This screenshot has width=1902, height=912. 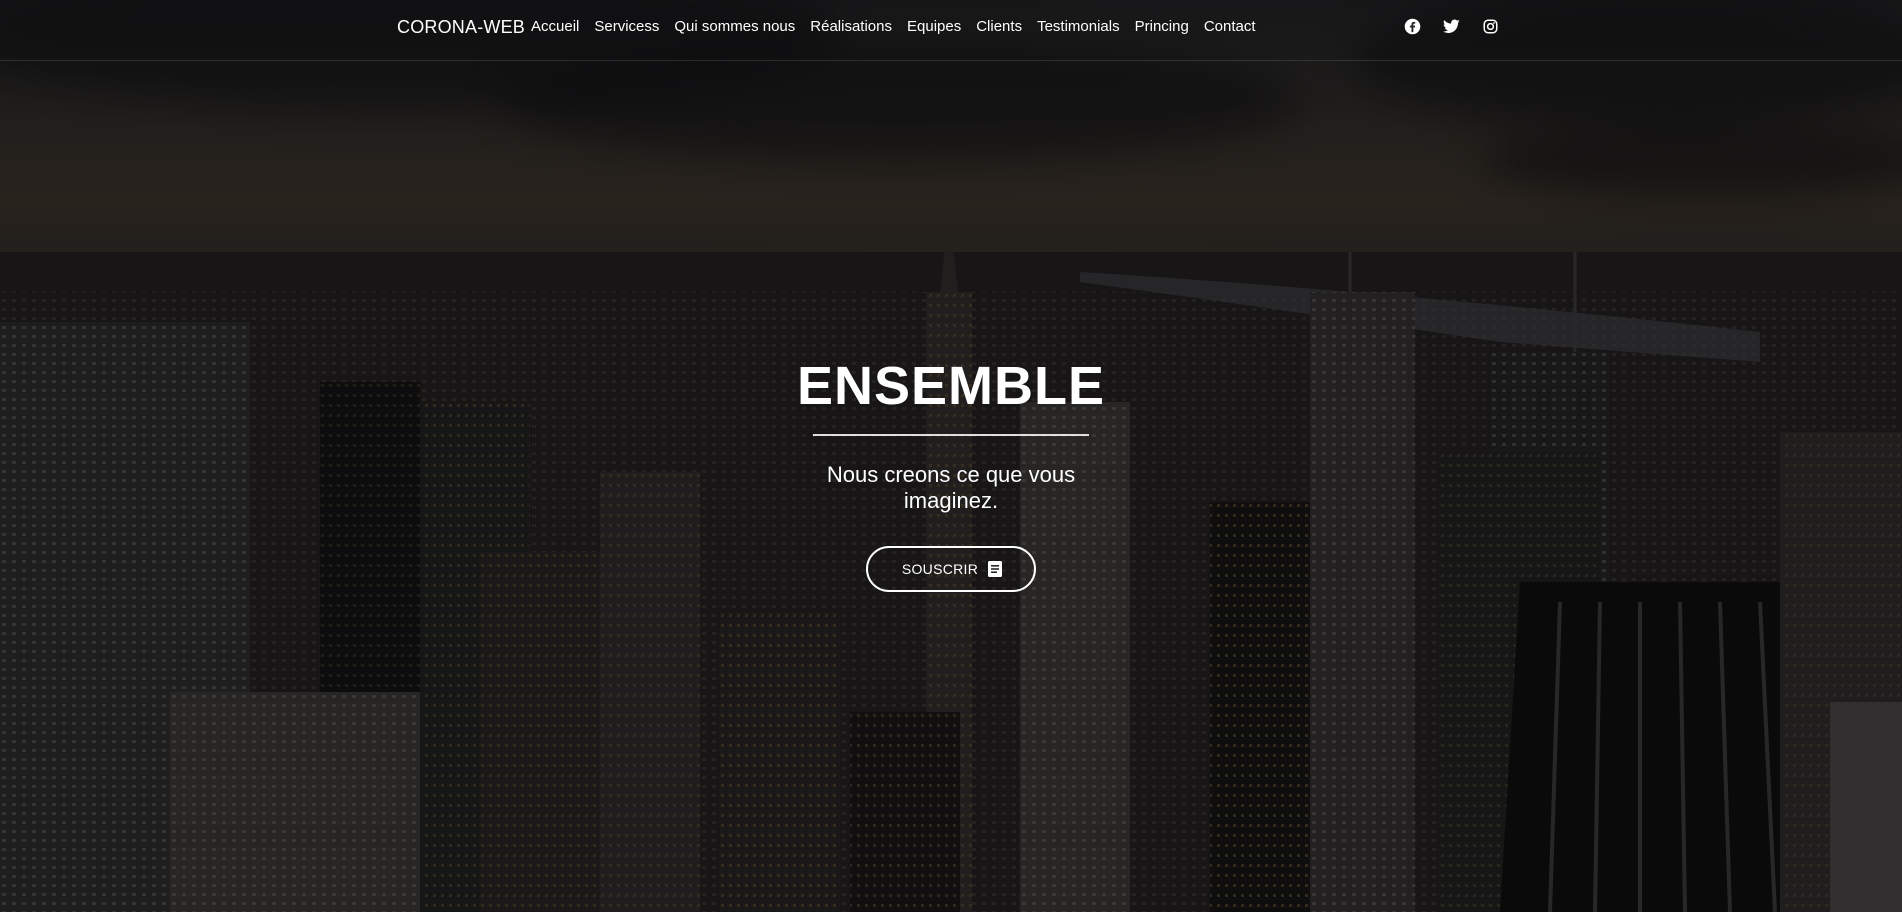 What do you see at coordinates (734, 26) in the screenshot?
I see `nav-link-qui-sommes-nous: Qui sommes nous` at bounding box center [734, 26].